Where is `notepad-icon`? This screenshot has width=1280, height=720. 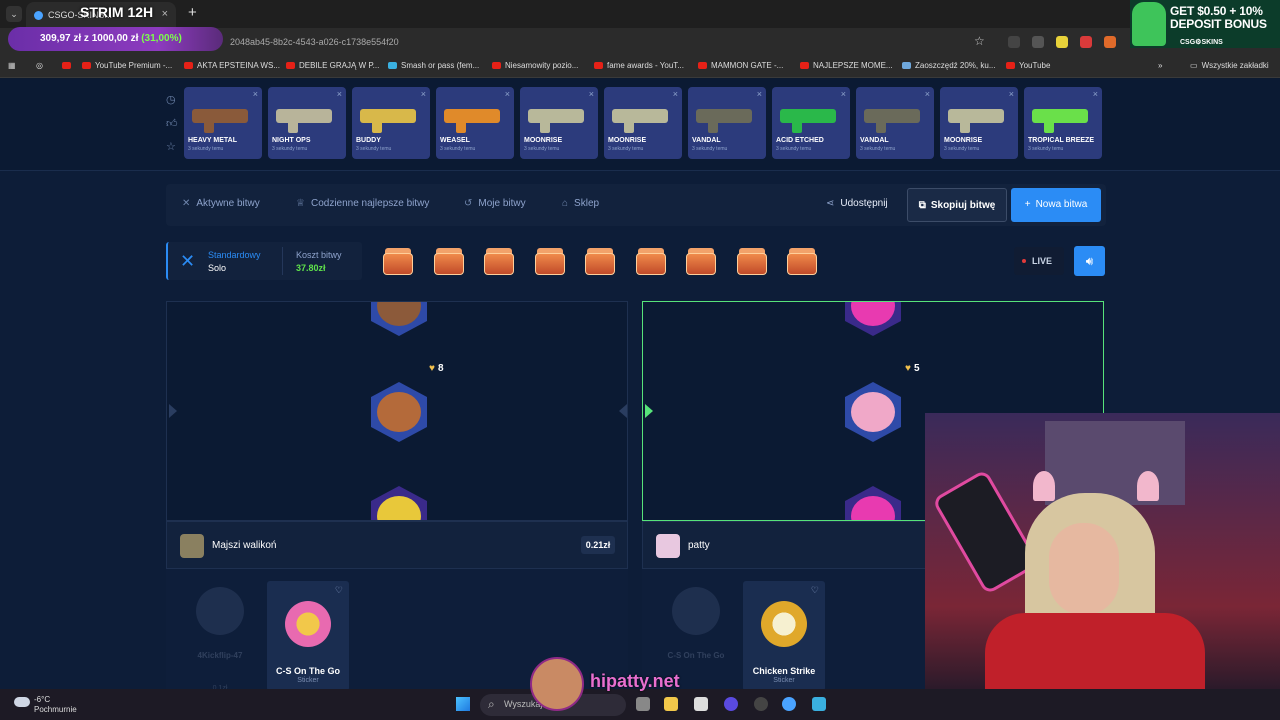
notepad-icon is located at coordinates (819, 704).